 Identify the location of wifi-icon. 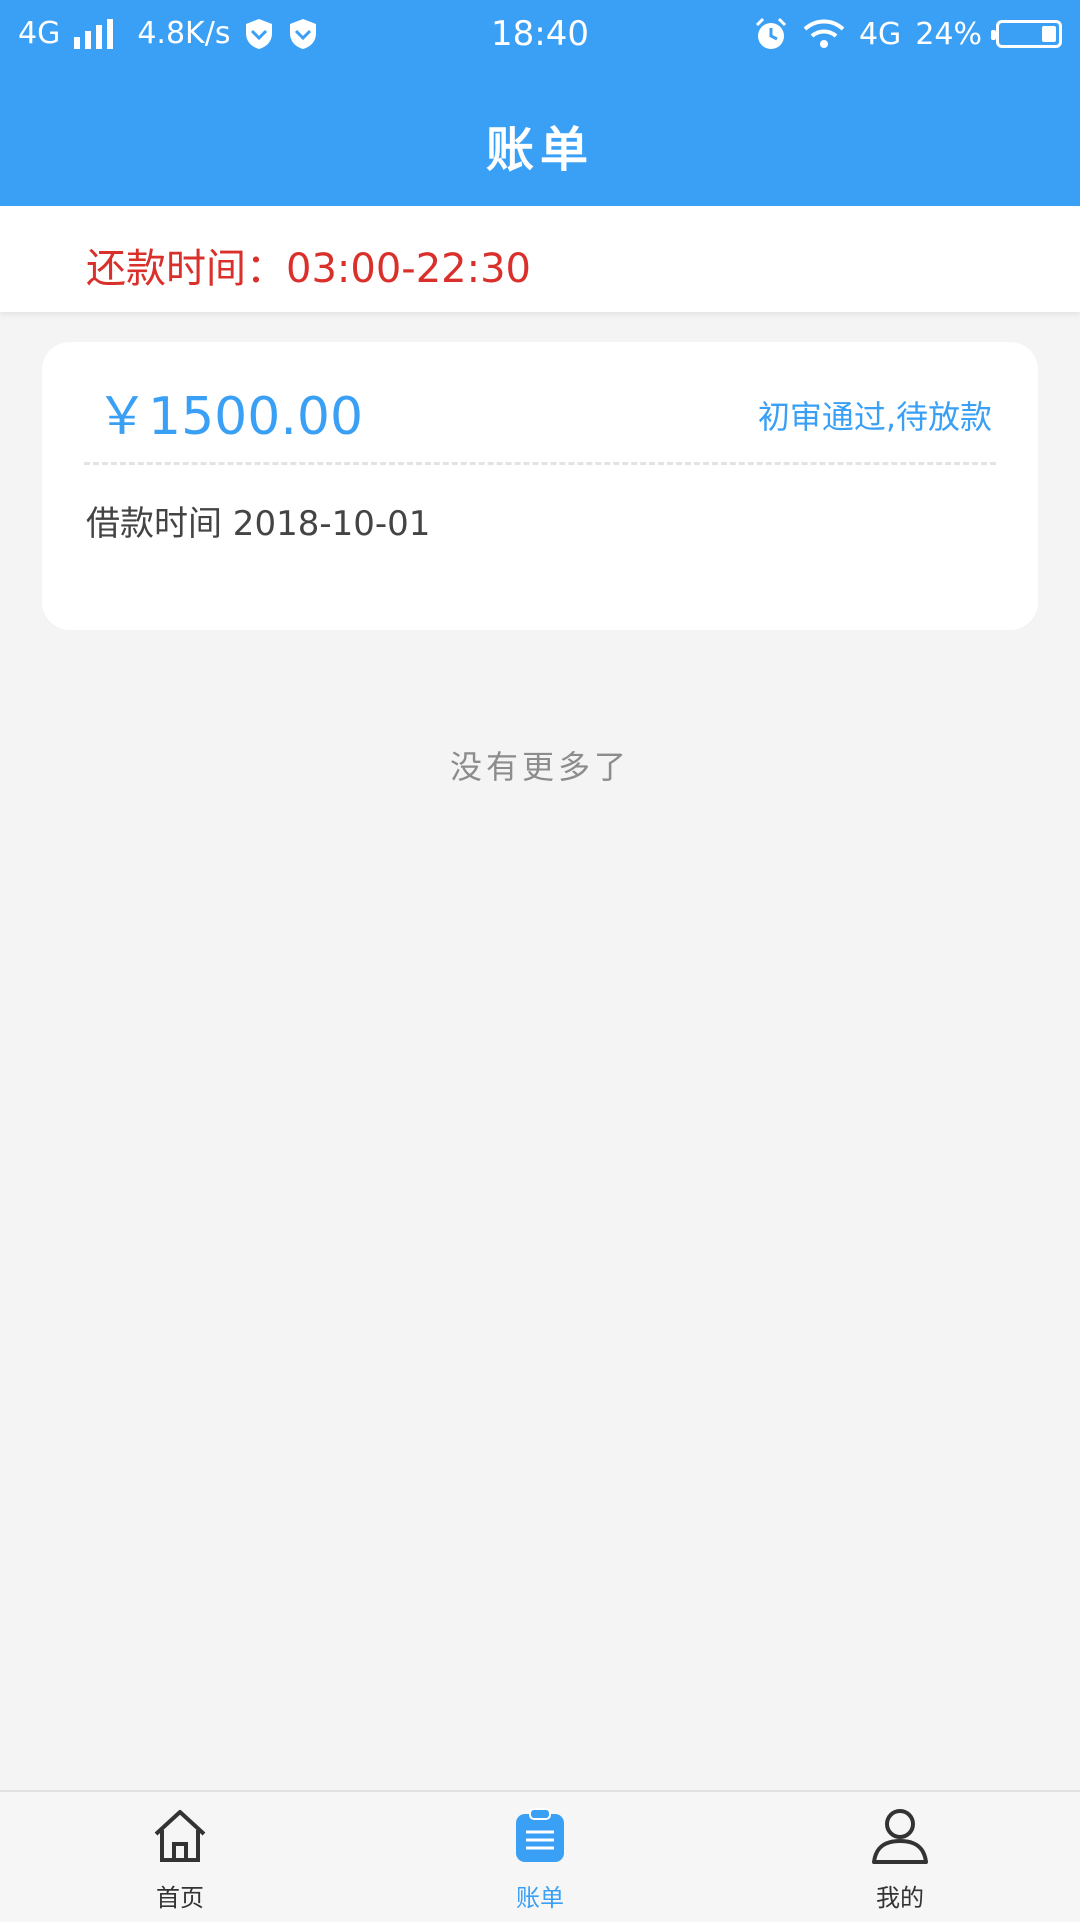
(824, 33).